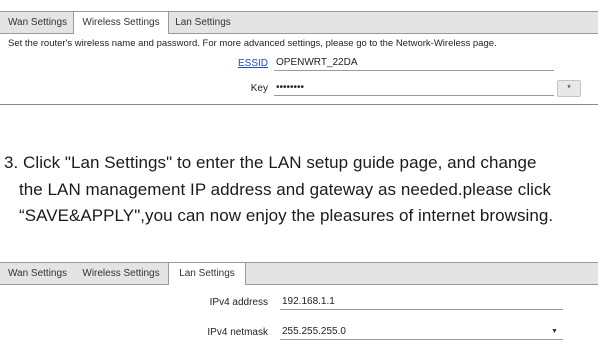  What do you see at coordinates (421, 332) in the screenshot?
I see `ipv4-netmask-select: 255.255.255.0` at bounding box center [421, 332].